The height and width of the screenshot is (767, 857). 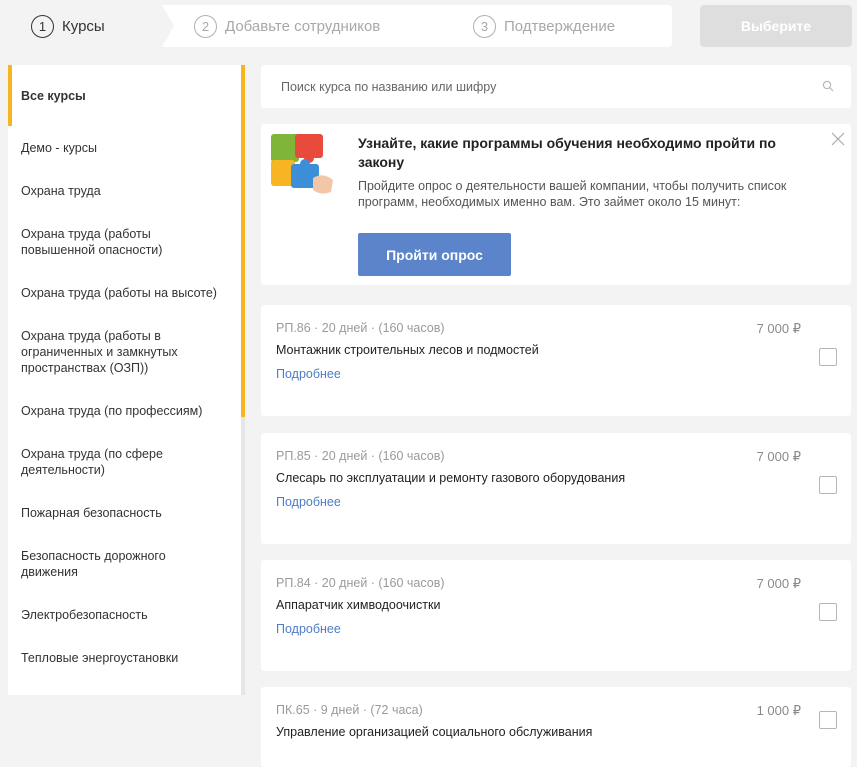 What do you see at coordinates (358, 605) in the screenshot?
I see `course-title: Аппаратчик химводоочистки` at bounding box center [358, 605].